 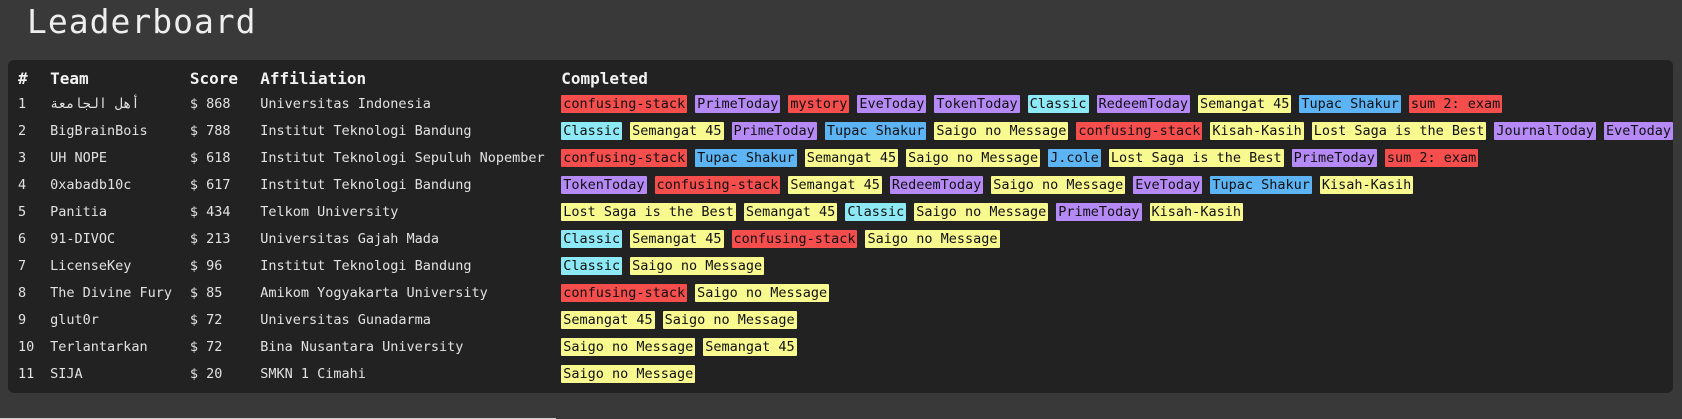 What do you see at coordinates (26, 346) in the screenshot?
I see `rank-cell: 10` at bounding box center [26, 346].